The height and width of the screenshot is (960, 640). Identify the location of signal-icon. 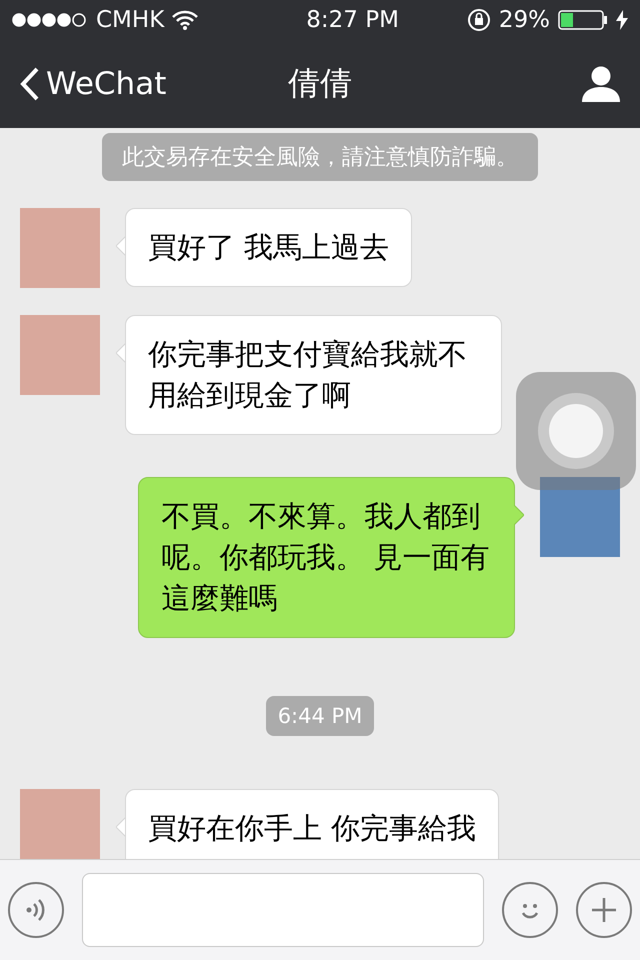
(50, 20).